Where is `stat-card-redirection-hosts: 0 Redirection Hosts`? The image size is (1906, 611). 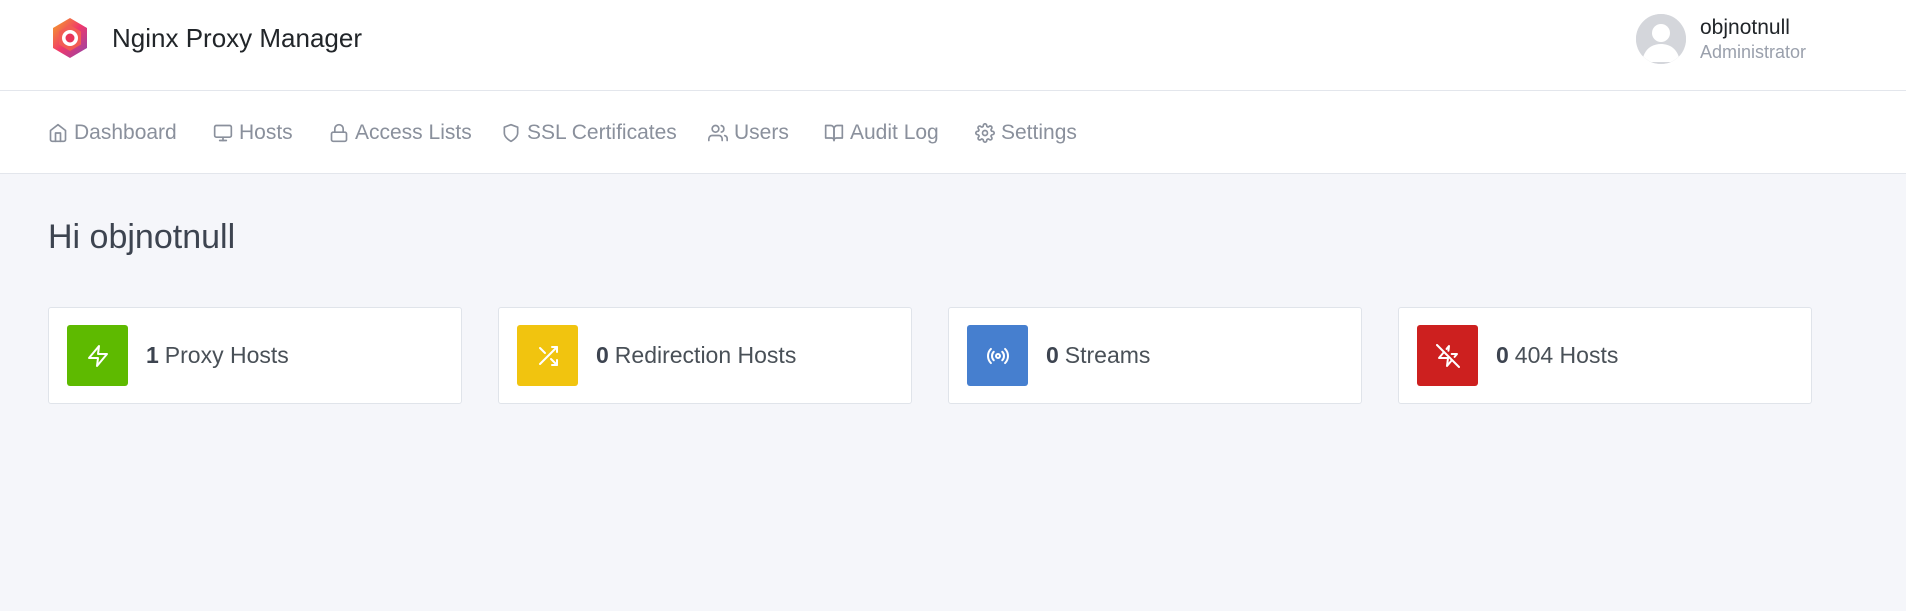 stat-card-redirection-hosts: 0 Redirection Hosts is located at coordinates (705, 355).